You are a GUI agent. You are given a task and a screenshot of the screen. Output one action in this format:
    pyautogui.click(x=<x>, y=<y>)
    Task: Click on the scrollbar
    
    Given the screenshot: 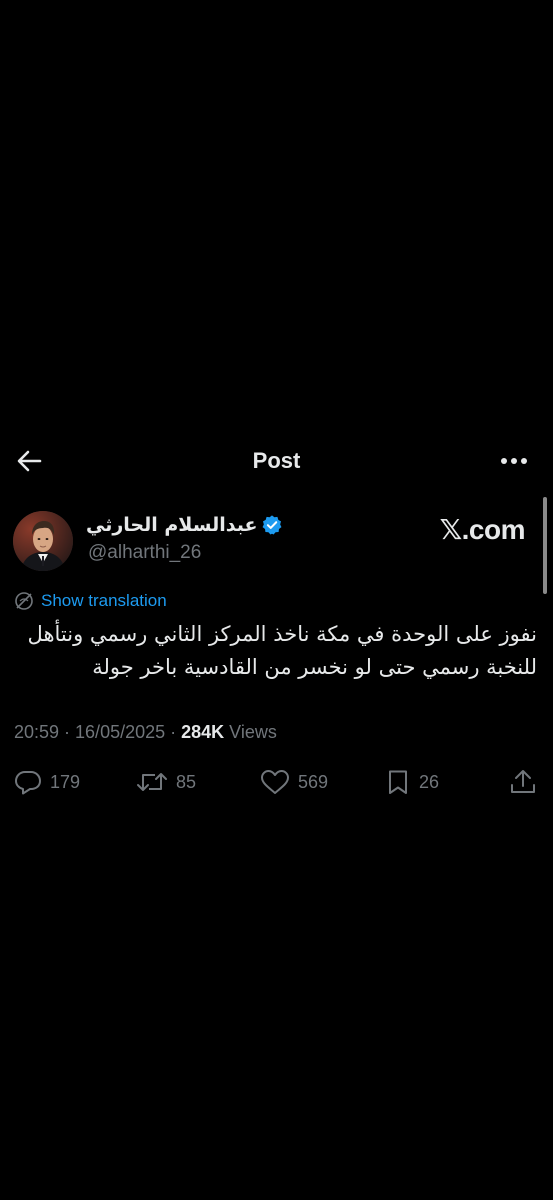 What is the action you would take?
    pyautogui.click(x=545, y=545)
    